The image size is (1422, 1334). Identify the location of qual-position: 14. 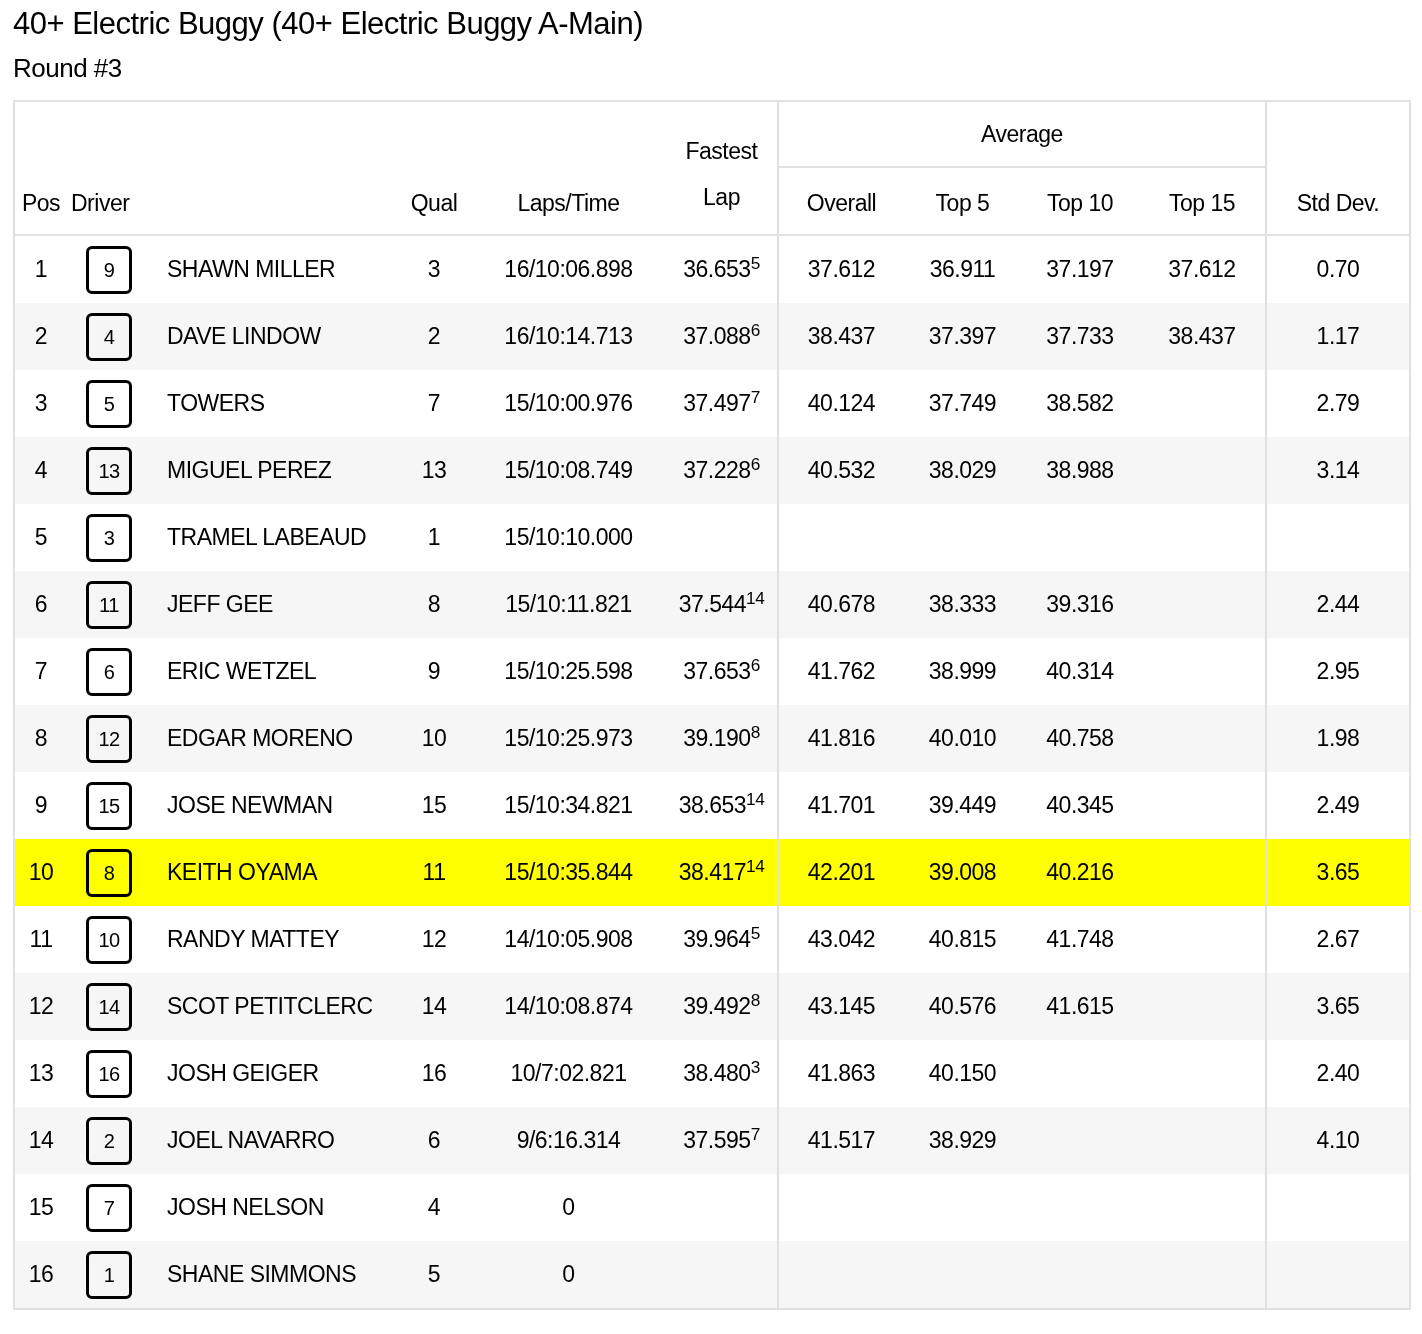
(434, 1007).